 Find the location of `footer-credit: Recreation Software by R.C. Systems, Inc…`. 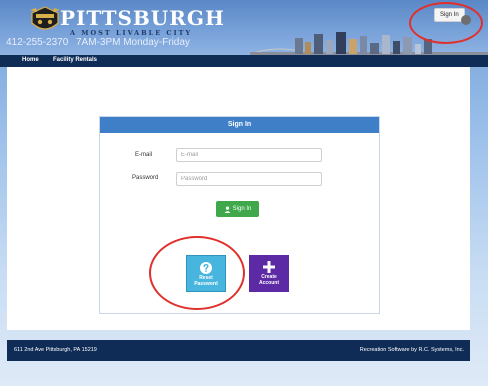

footer-credit: Recreation Software by R.C. Systems, Inc… is located at coordinates (412, 350).